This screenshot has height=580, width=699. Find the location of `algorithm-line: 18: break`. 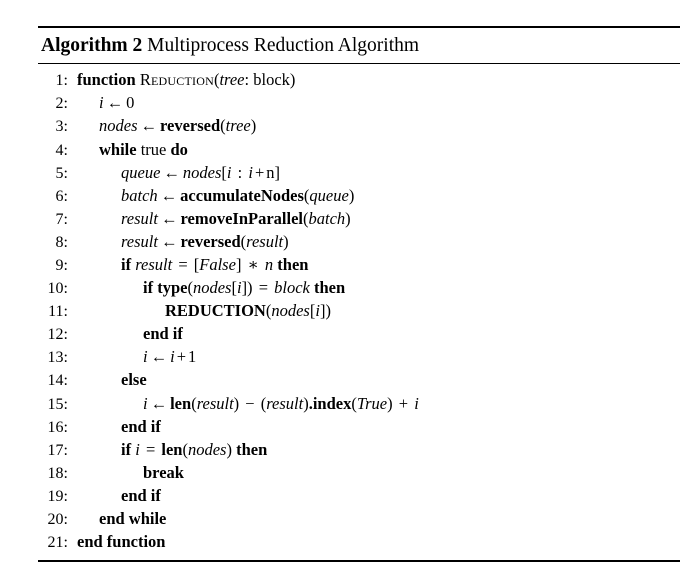

algorithm-line: 18: break is located at coordinates (359, 474).